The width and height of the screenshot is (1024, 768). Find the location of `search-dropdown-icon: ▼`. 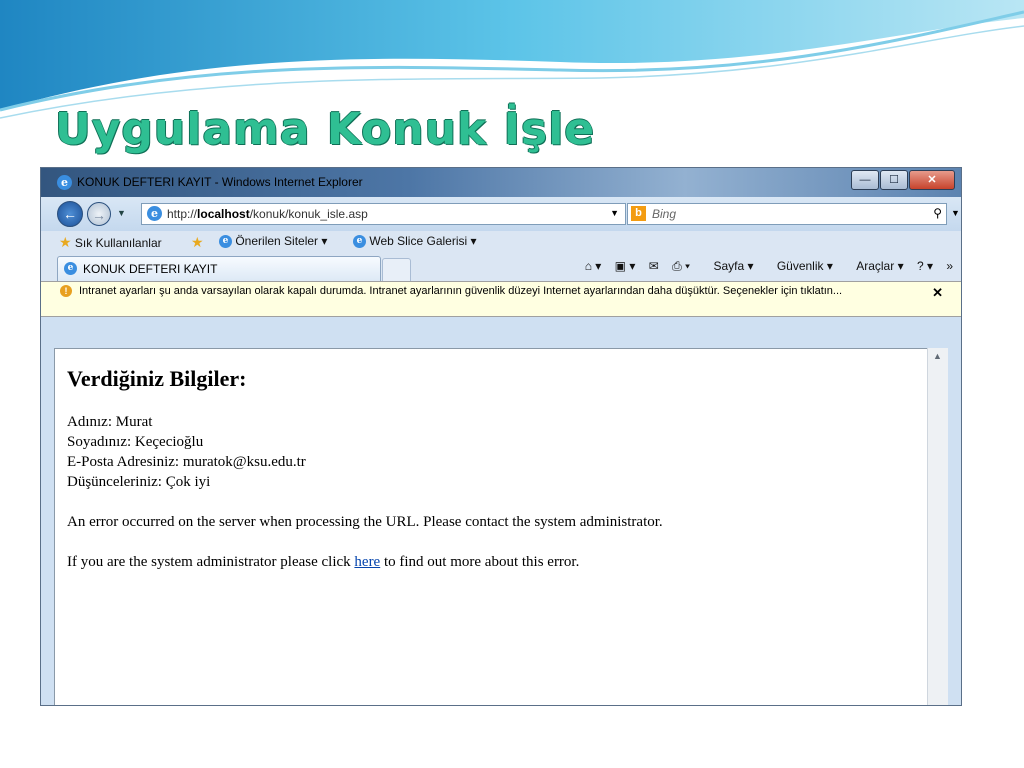

search-dropdown-icon: ▼ is located at coordinates (955, 213).